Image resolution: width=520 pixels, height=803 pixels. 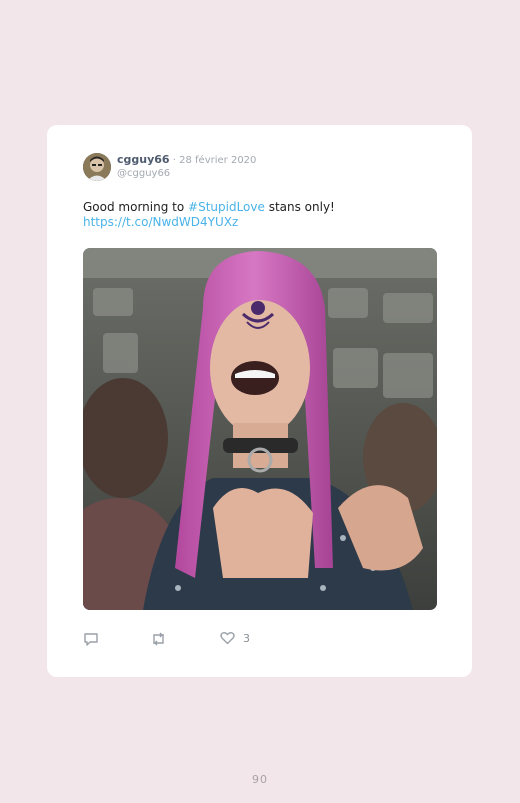 I want to click on avatar-image, so click(x=97, y=167).